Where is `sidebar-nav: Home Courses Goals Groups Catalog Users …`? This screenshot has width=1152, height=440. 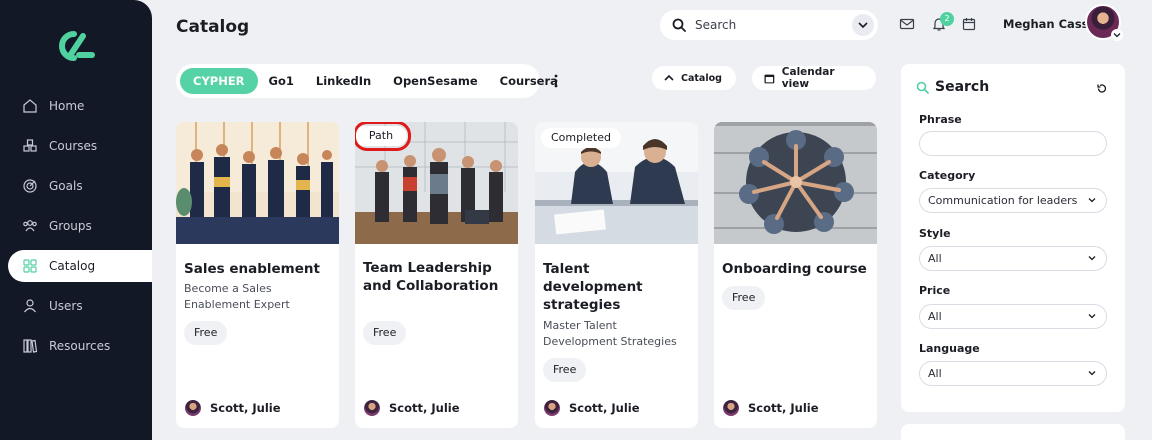
sidebar-nav: Home Courses Goals Groups Catalog Users … is located at coordinates (80, 230).